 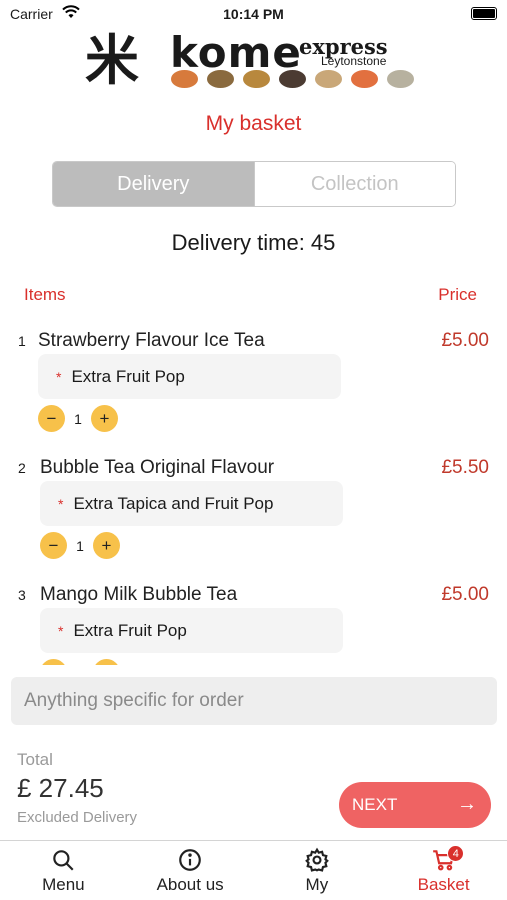 What do you see at coordinates (375, 804) in the screenshot?
I see `next-button-label: NEXT` at bounding box center [375, 804].